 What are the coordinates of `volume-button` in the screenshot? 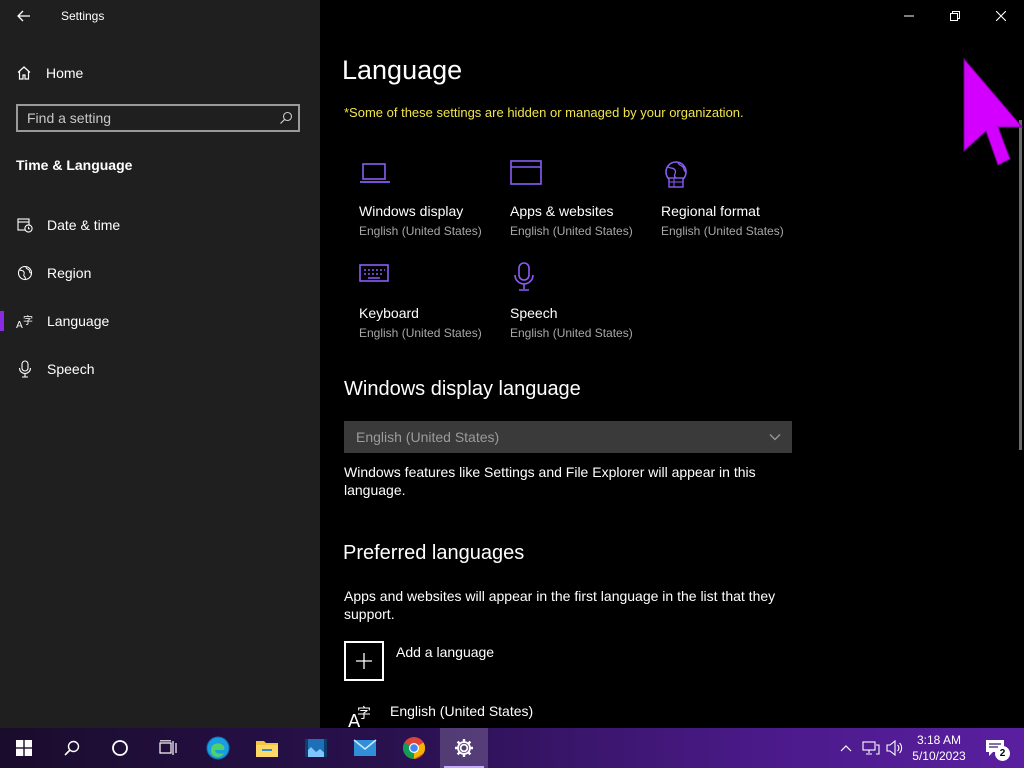 It's located at (895, 748).